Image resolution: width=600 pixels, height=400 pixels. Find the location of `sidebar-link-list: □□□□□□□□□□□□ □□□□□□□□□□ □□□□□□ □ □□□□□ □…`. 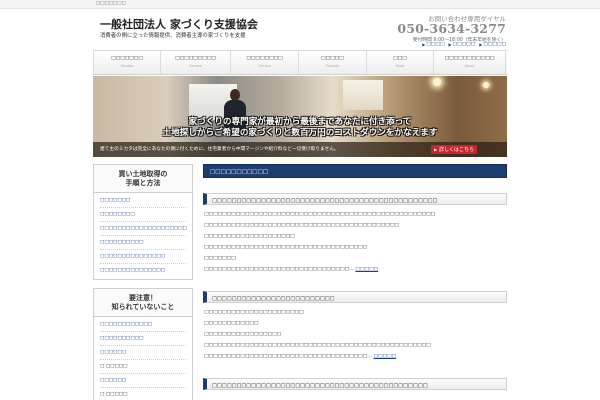

sidebar-link-list: □□□□□□□□□□□□ □□□□□□□□□□ □□□□□□ □ □□□□□ □… is located at coordinates (143, 358).